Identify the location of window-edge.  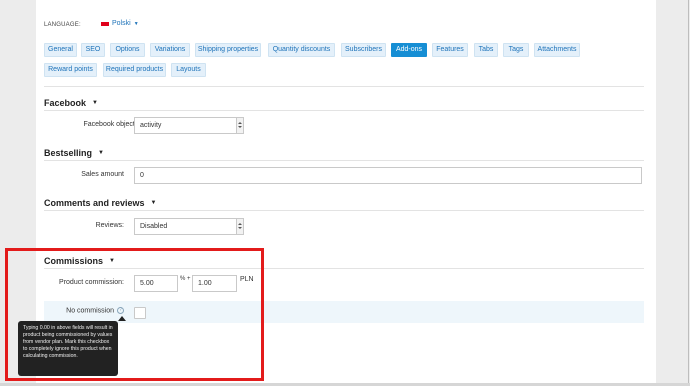
(688, 193).